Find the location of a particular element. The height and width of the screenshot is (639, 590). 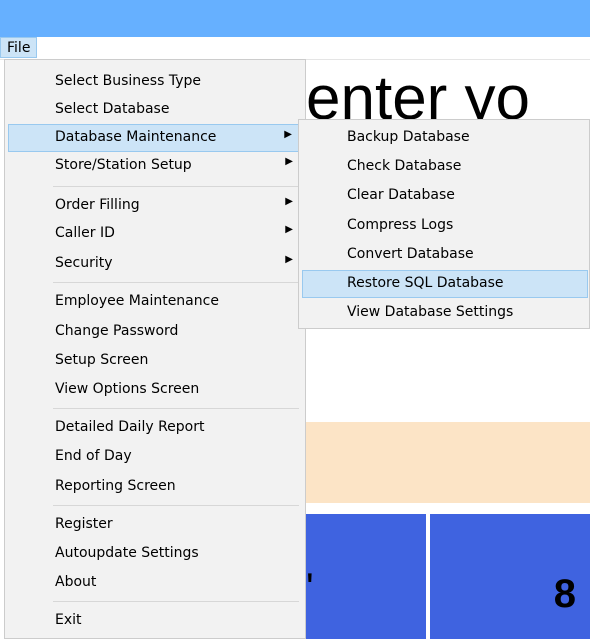

menu-item-label: End of Day is located at coordinates (93, 456).